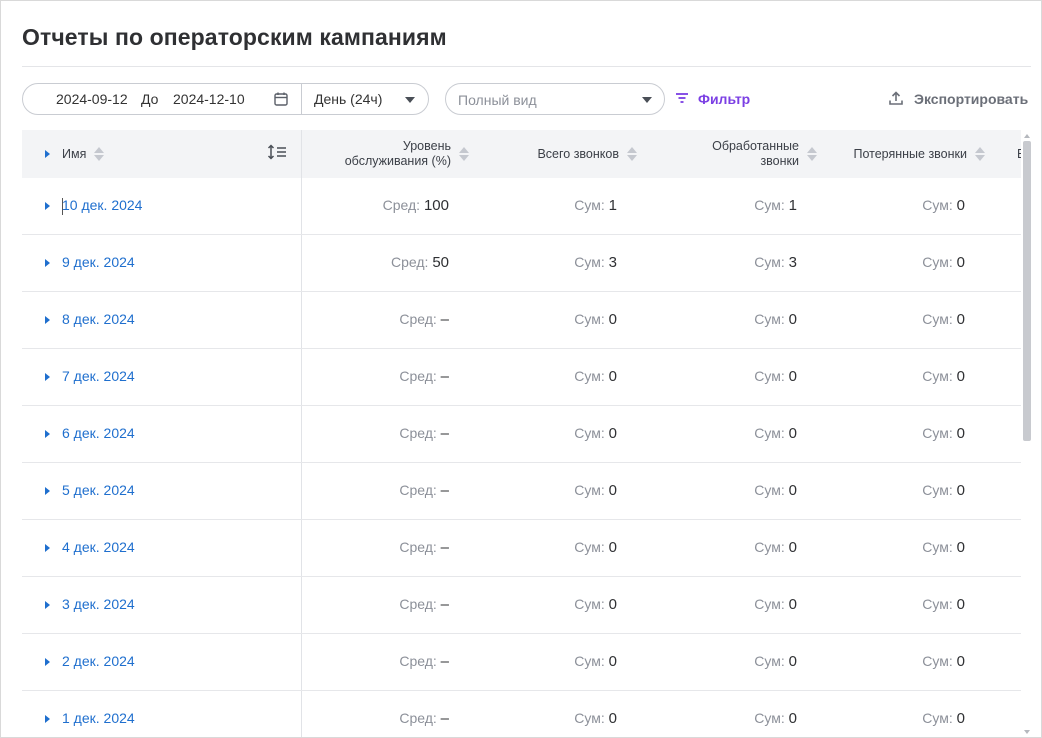  What do you see at coordinates (98, 718) in the screenshot?
I see `row-name-link: 1 дек. 2024` at bounding box center [98, 718].